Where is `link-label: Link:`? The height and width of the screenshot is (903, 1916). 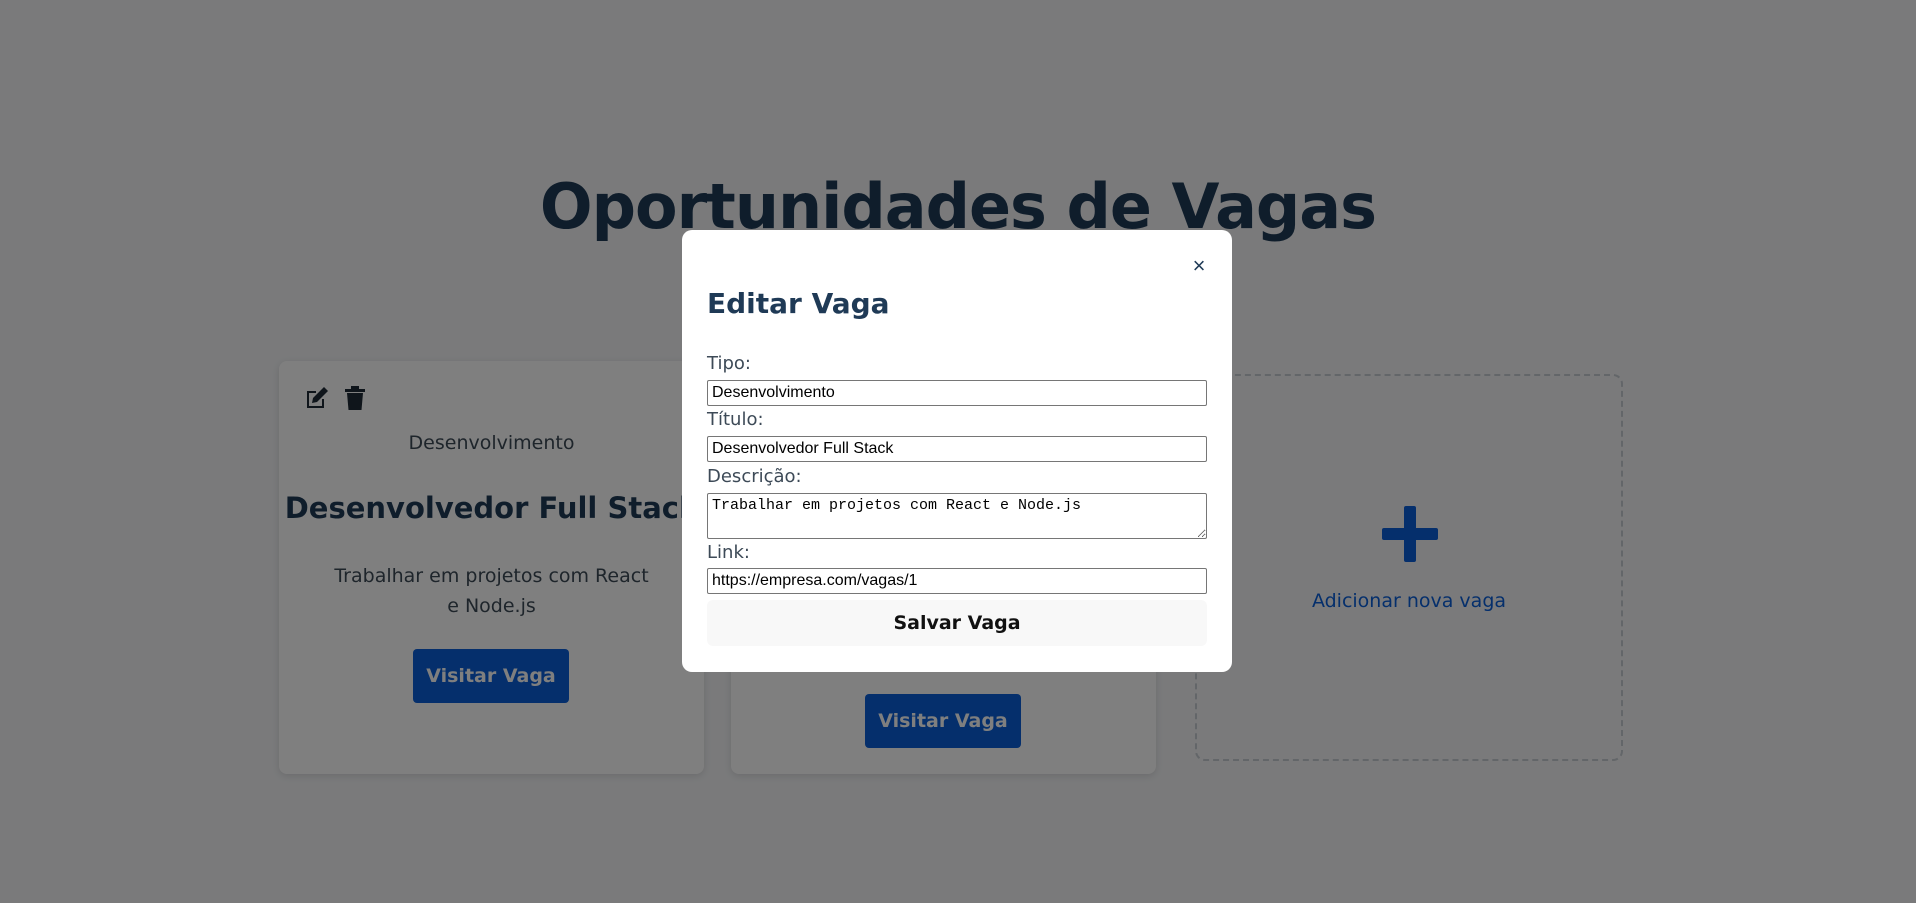 link-label: Link: is located at coordinates (728, 552).